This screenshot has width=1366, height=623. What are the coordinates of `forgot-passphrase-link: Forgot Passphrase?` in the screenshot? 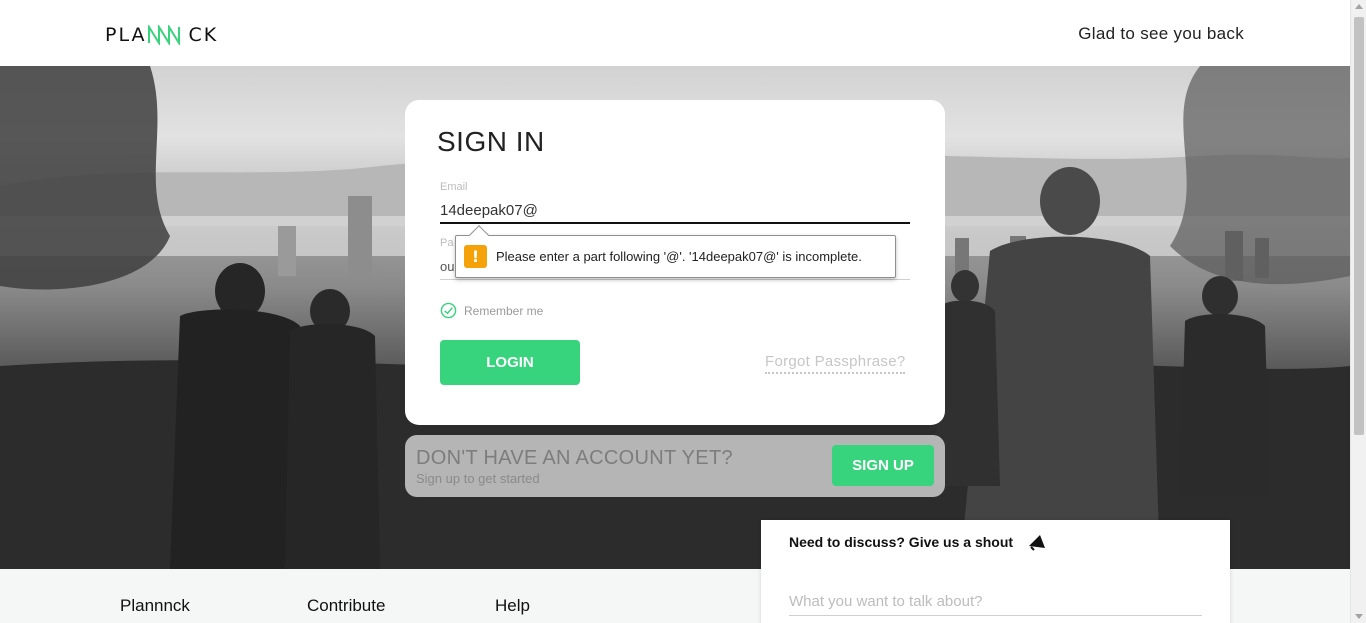 It's located at (835, 363).